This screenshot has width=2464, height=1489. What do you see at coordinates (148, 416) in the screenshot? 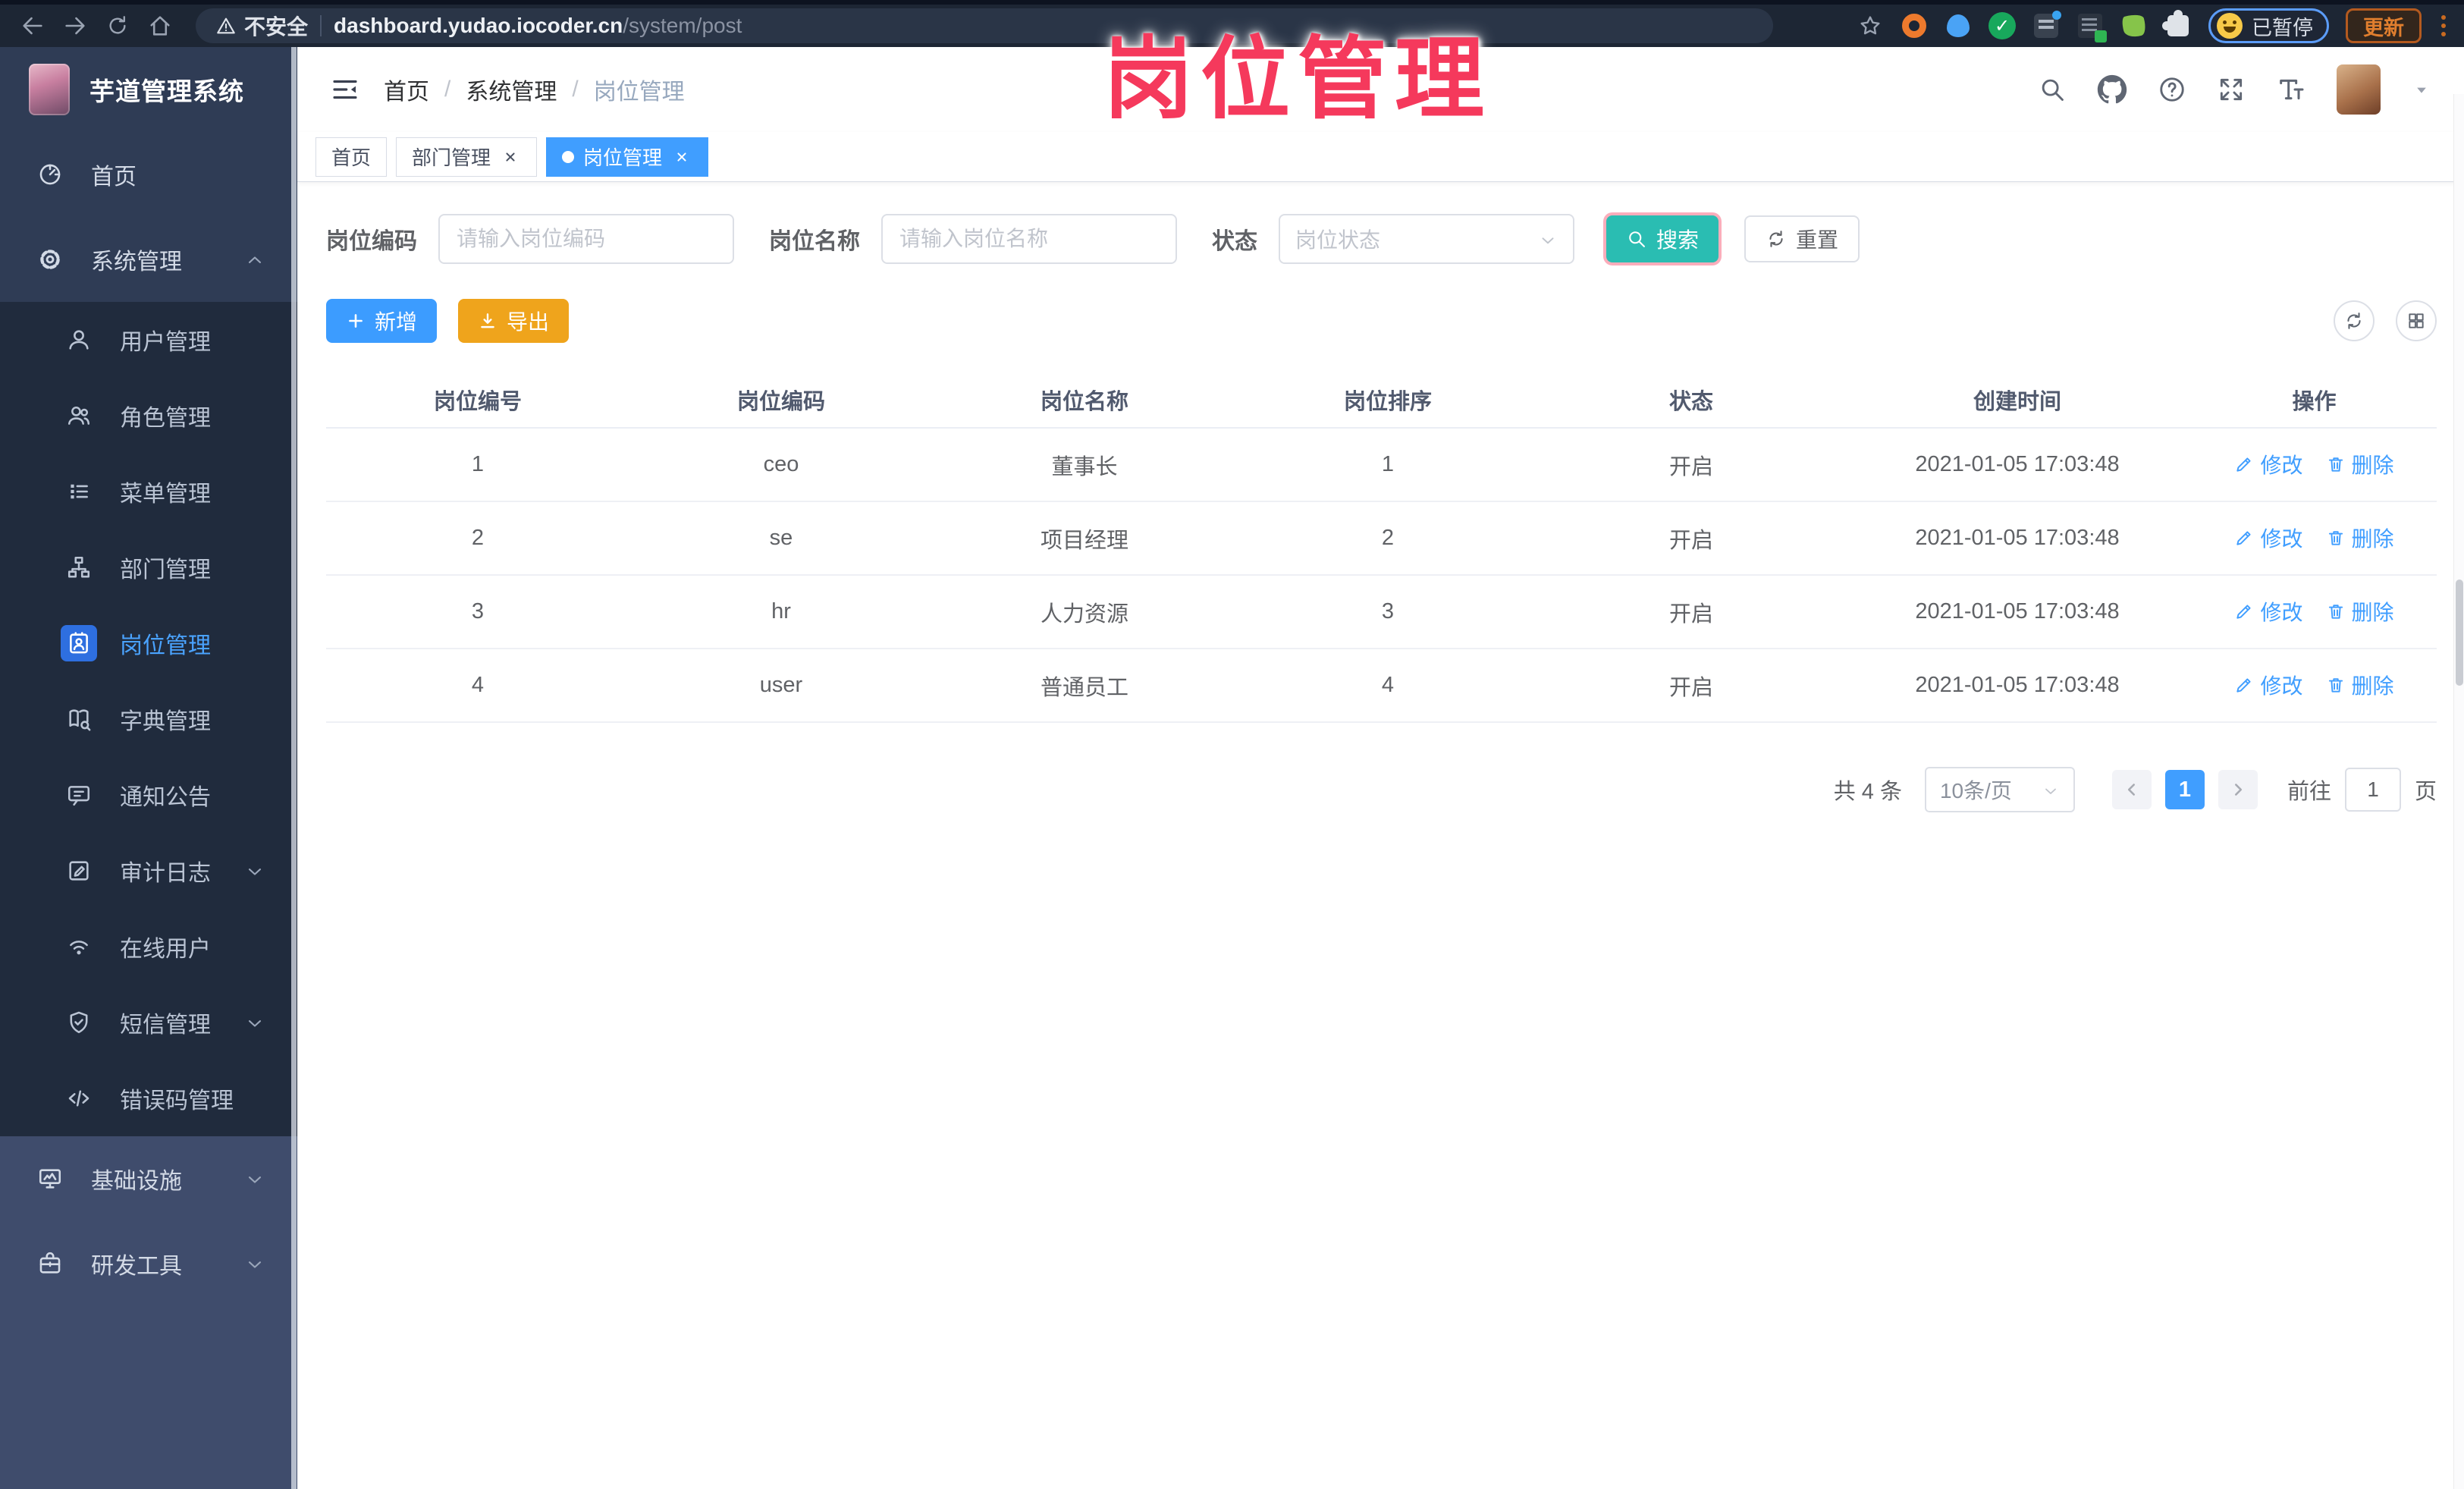
I see `sidebar-item-角色管理: 角色管理` at bounding box center [148, 416].